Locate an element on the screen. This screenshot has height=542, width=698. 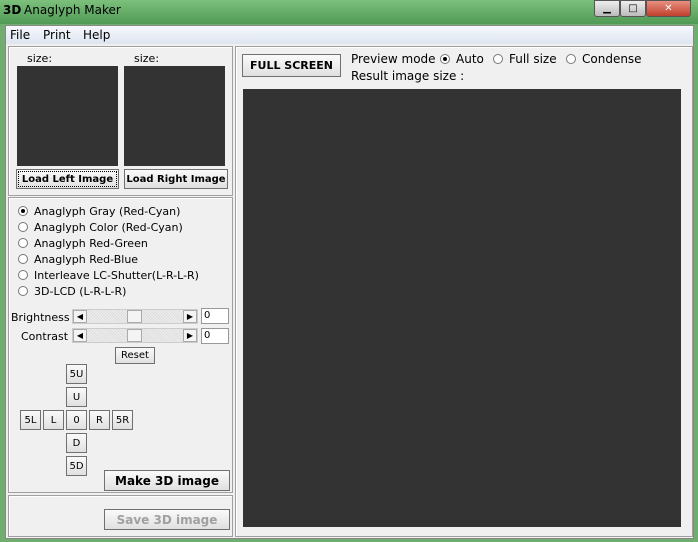
menu-file: File is located at coordinates (20, 35).